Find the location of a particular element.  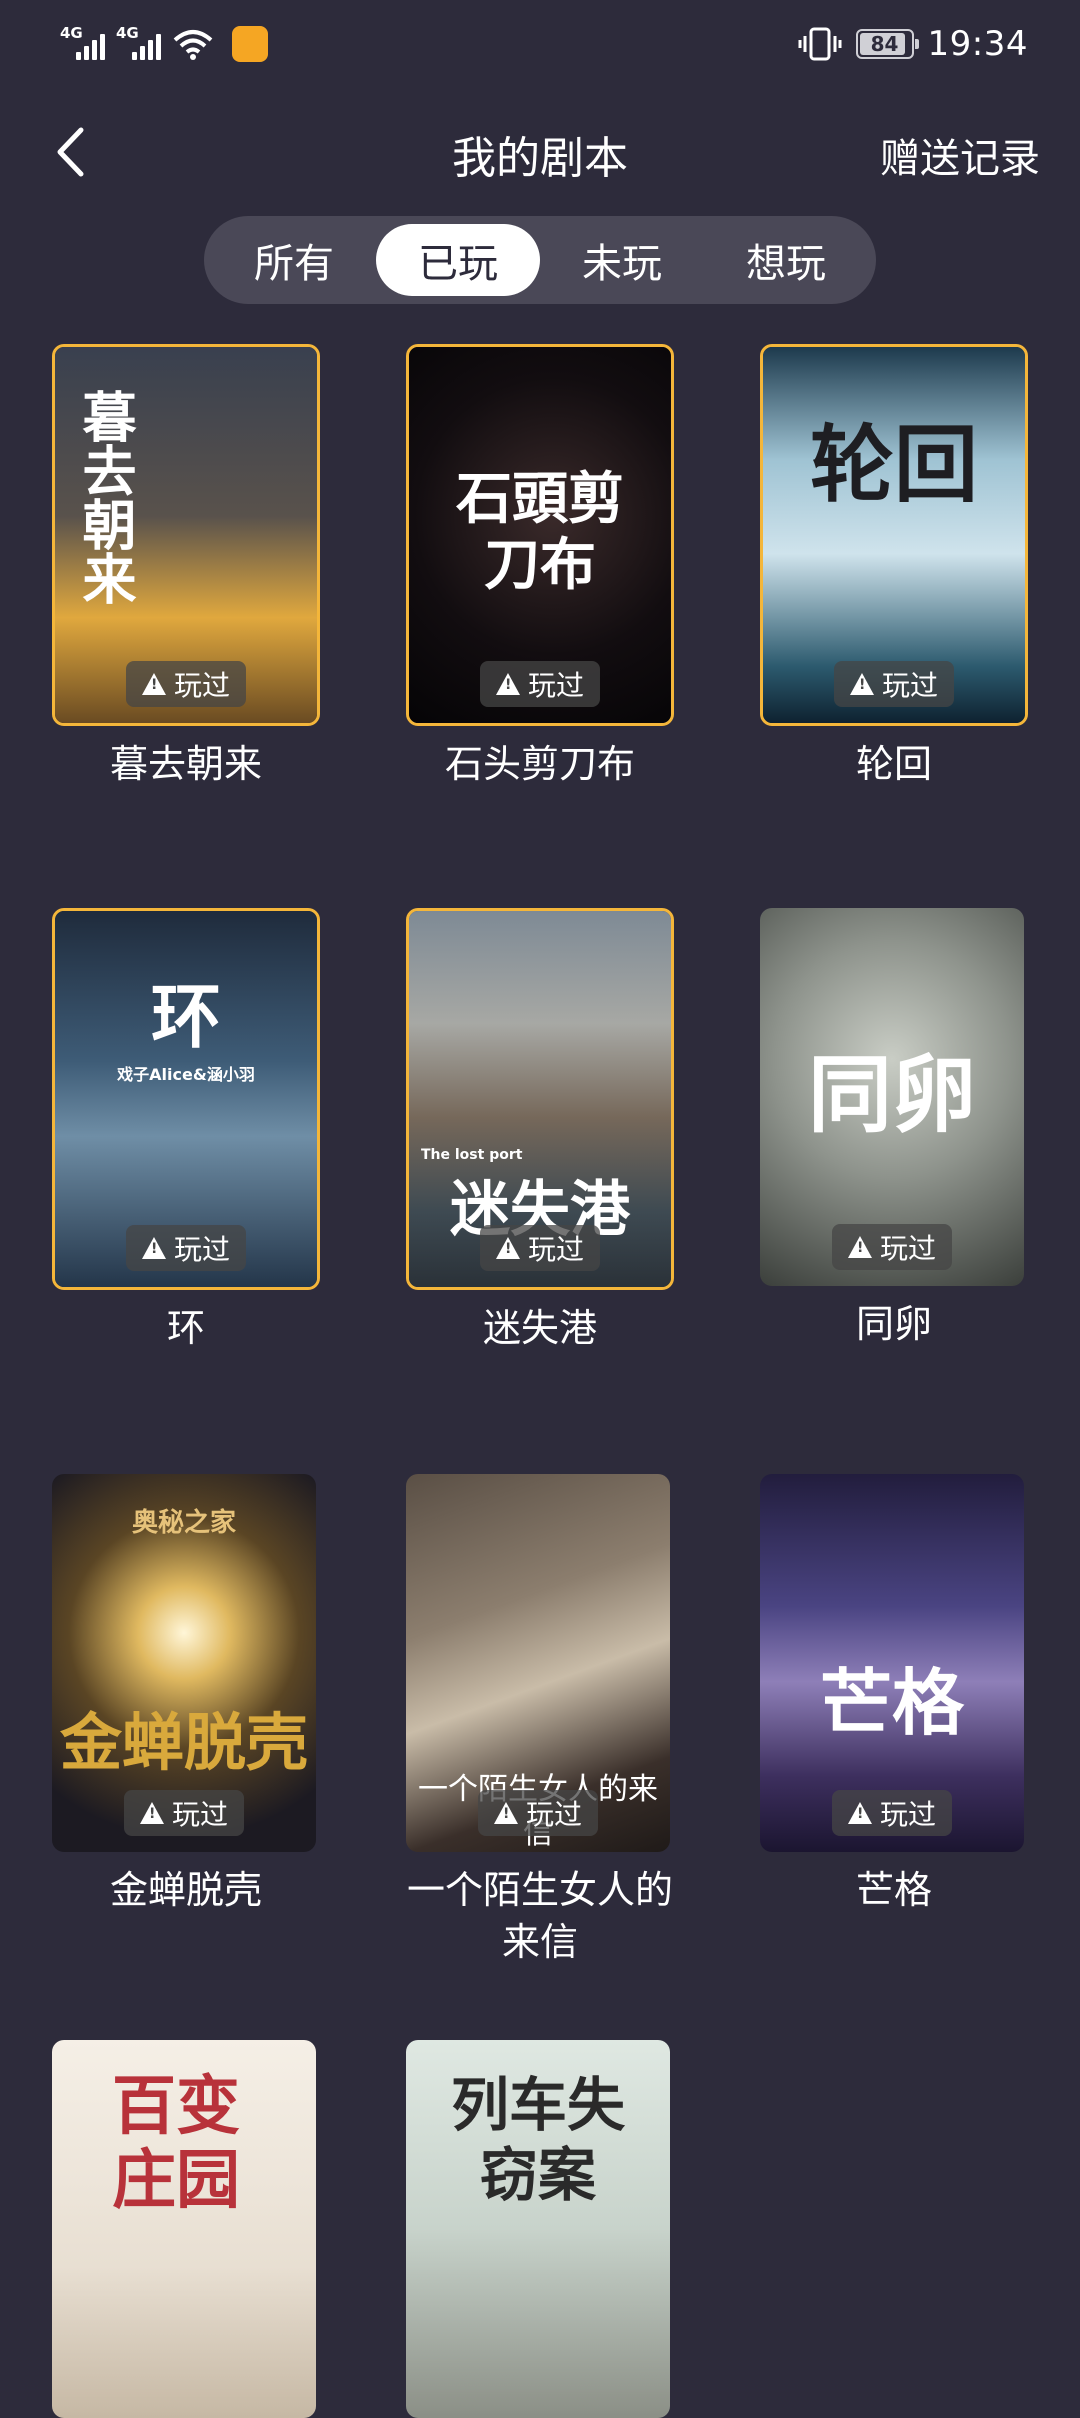

script-cover: 列车失窃案 is located at coordinates (538, 2229).